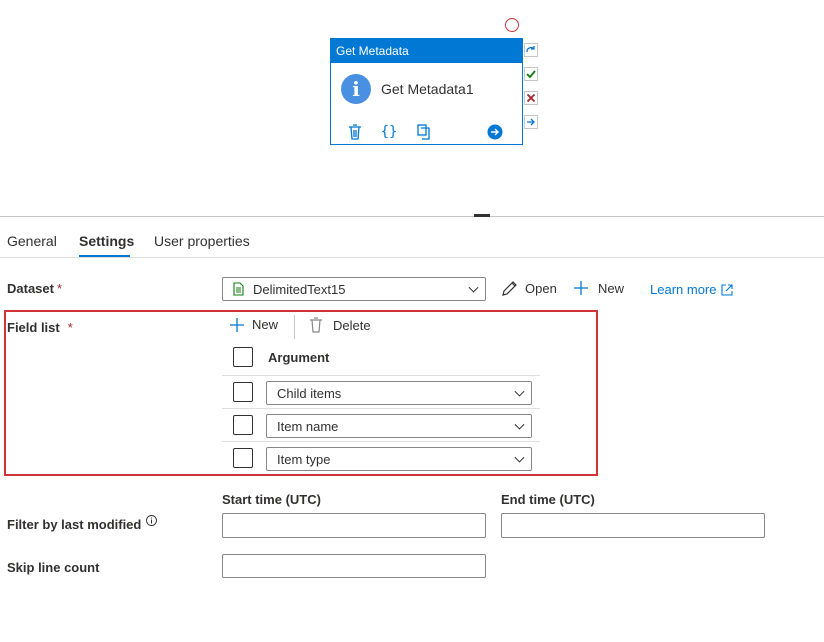 The image size is (824, 642). What do you see at coordinates (692, 289) in the screenshot?
I see `learn-more-link: Learn more` at bounding box center [692, 289].